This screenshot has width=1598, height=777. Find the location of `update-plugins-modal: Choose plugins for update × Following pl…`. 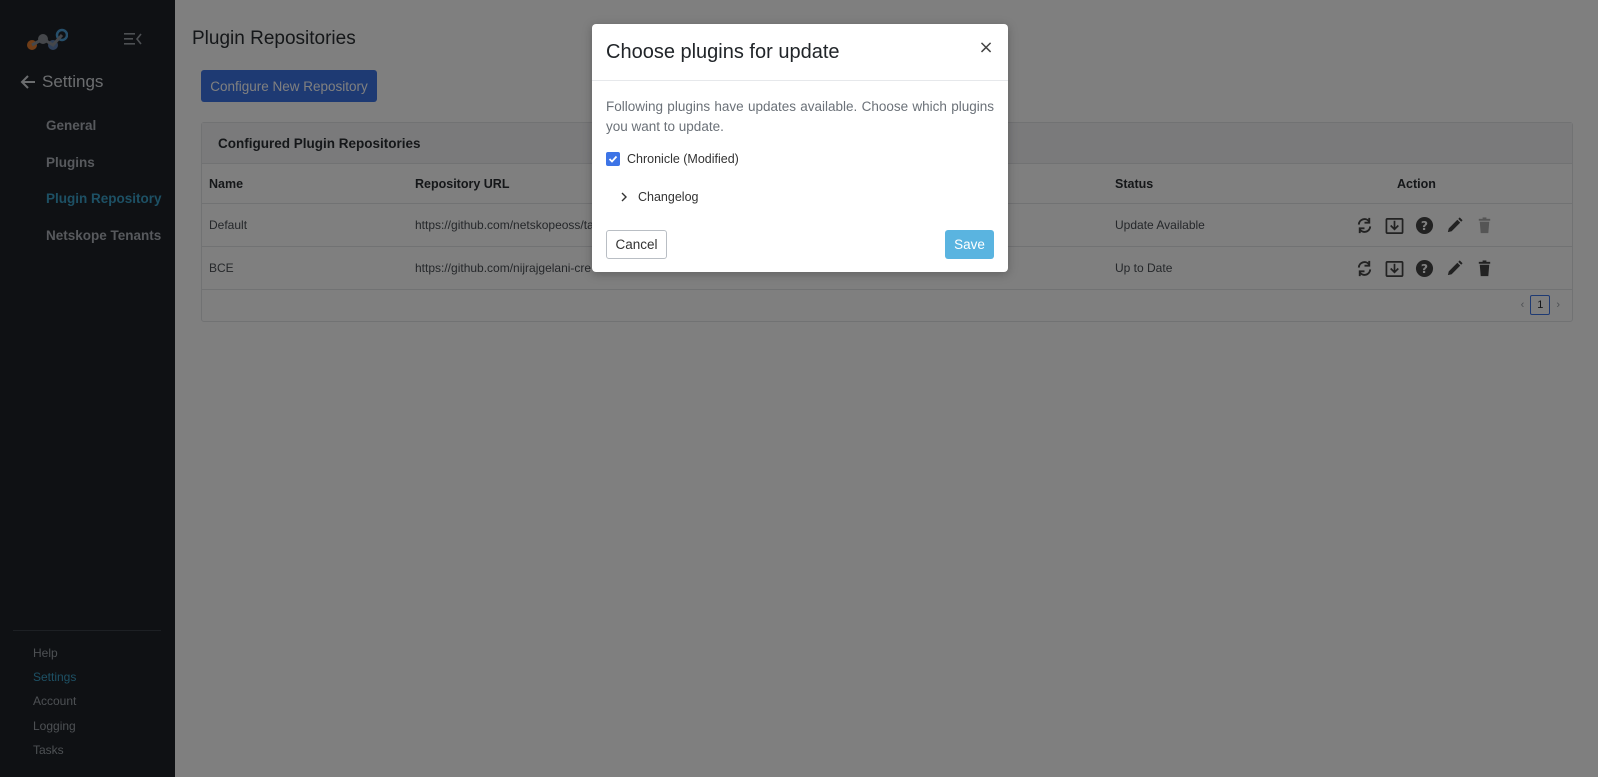

update-plugins-modal: Choose plugins for update × Following pl… is located at coordinates (800, 148).